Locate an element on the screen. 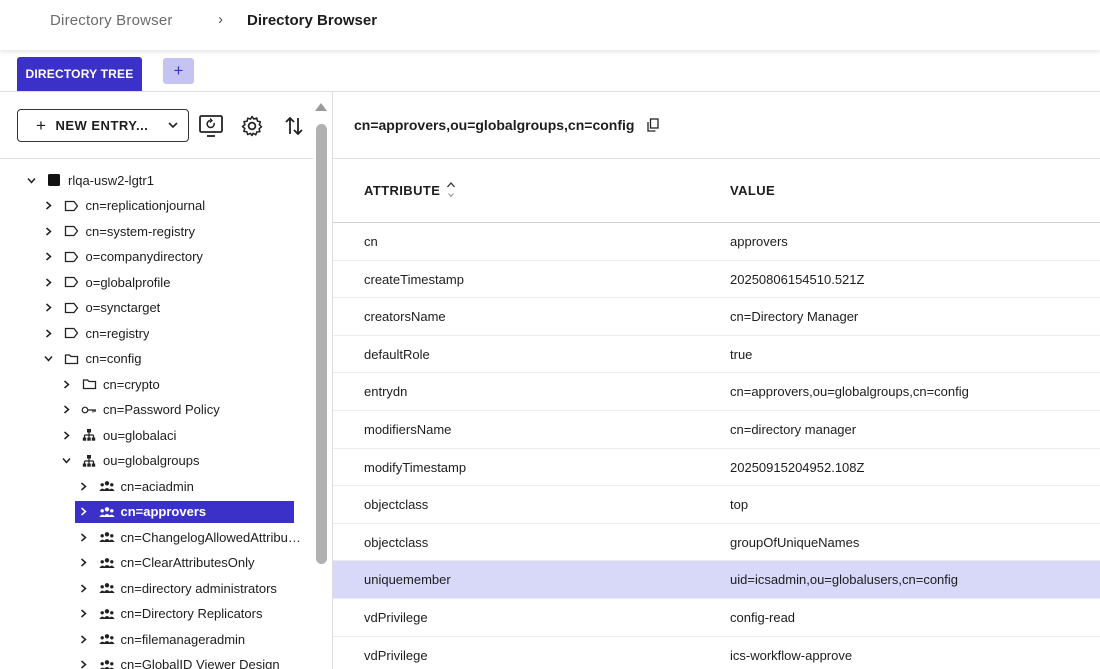 This screenshot has height=669, width=1100. tree-node-label: o=synctarget is located at coordinates (123, 307).